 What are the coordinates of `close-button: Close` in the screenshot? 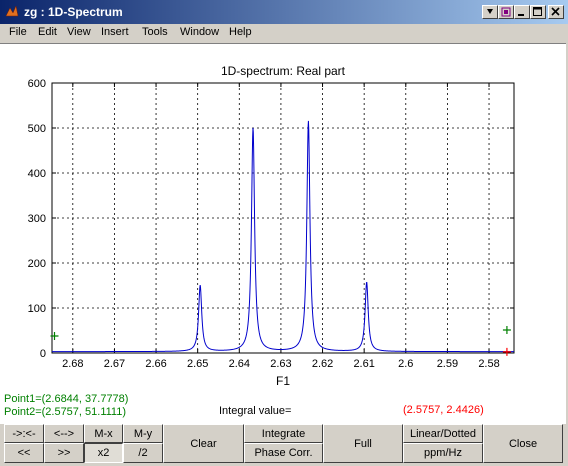 It's located at (523, 443).